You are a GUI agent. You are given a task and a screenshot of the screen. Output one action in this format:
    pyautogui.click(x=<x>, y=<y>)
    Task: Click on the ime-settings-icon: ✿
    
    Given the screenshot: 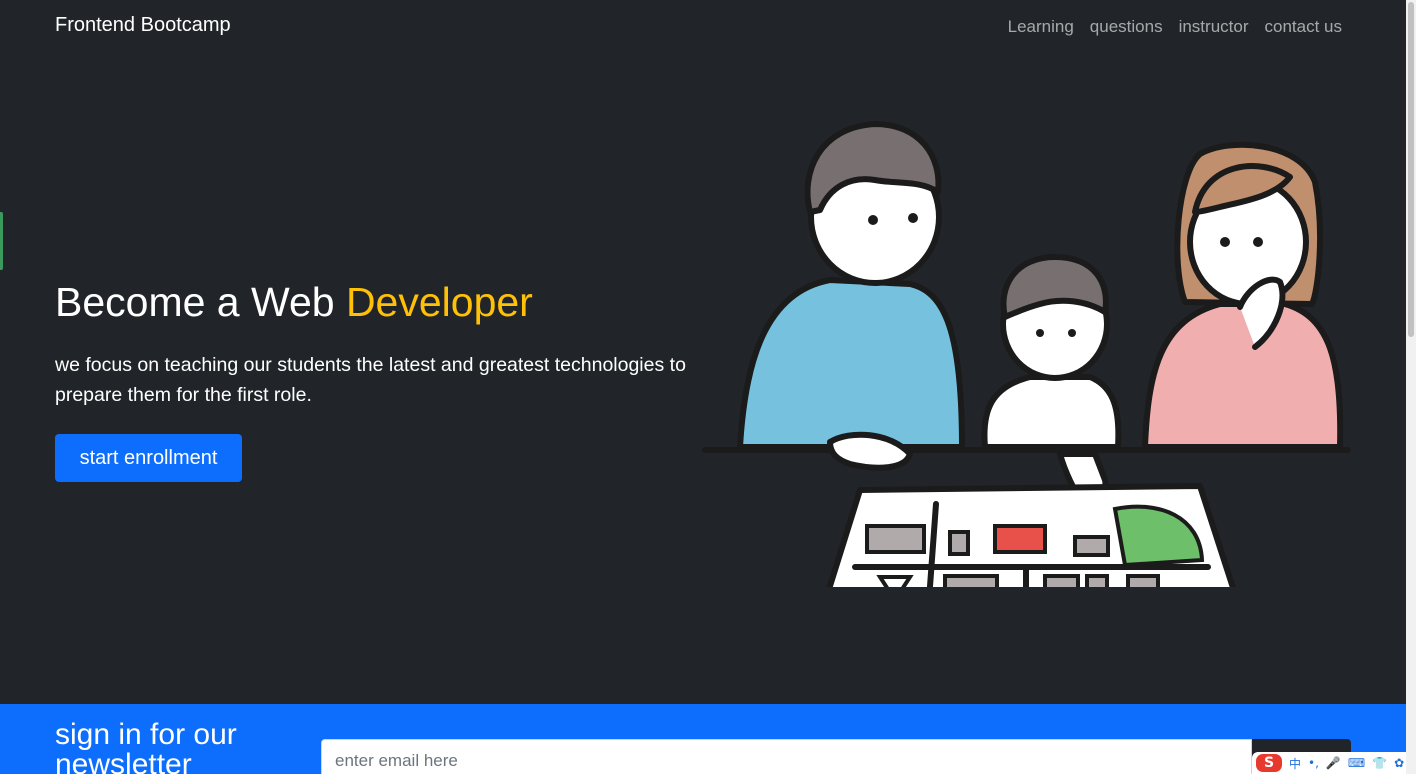 What is the action you would take?
    pyautogui.click(x=1399, y=763)
    